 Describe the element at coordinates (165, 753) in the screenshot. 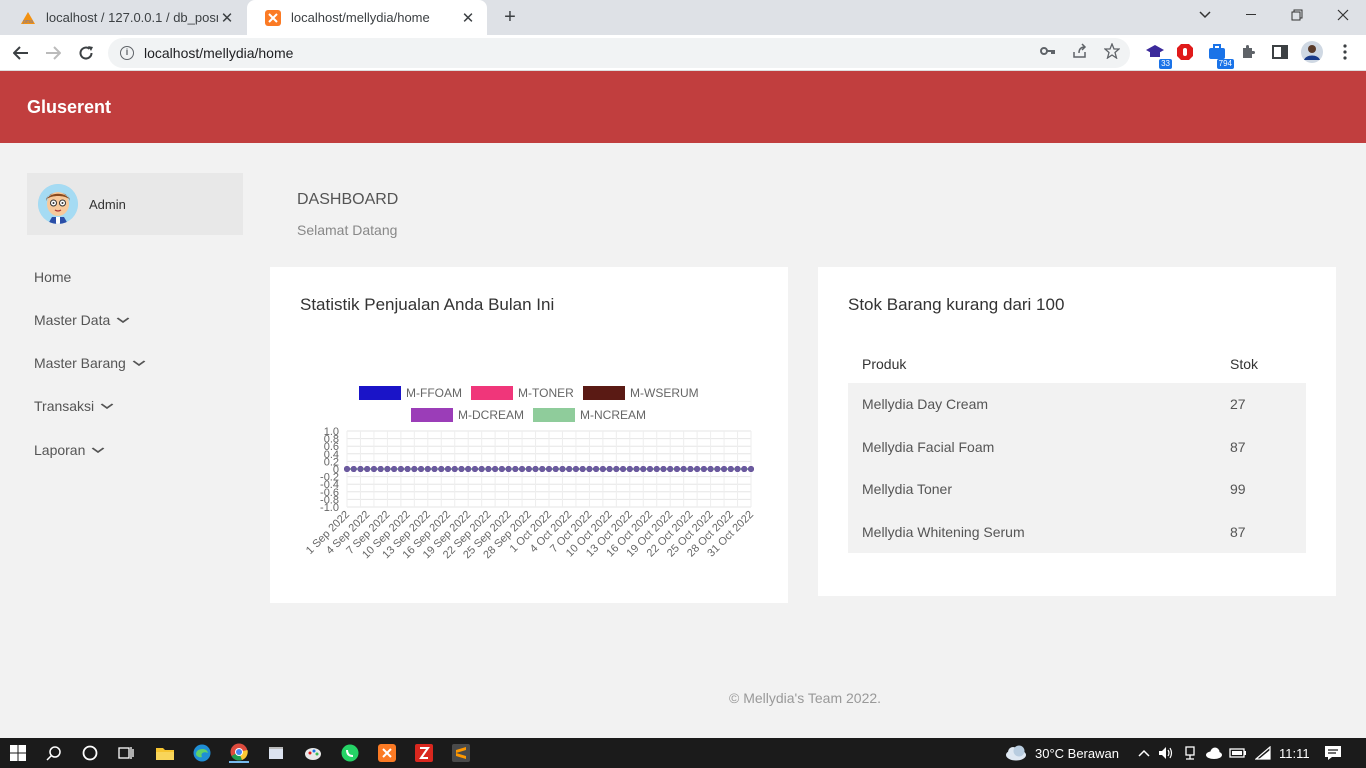

I see `file-explorer-icon` at that location.